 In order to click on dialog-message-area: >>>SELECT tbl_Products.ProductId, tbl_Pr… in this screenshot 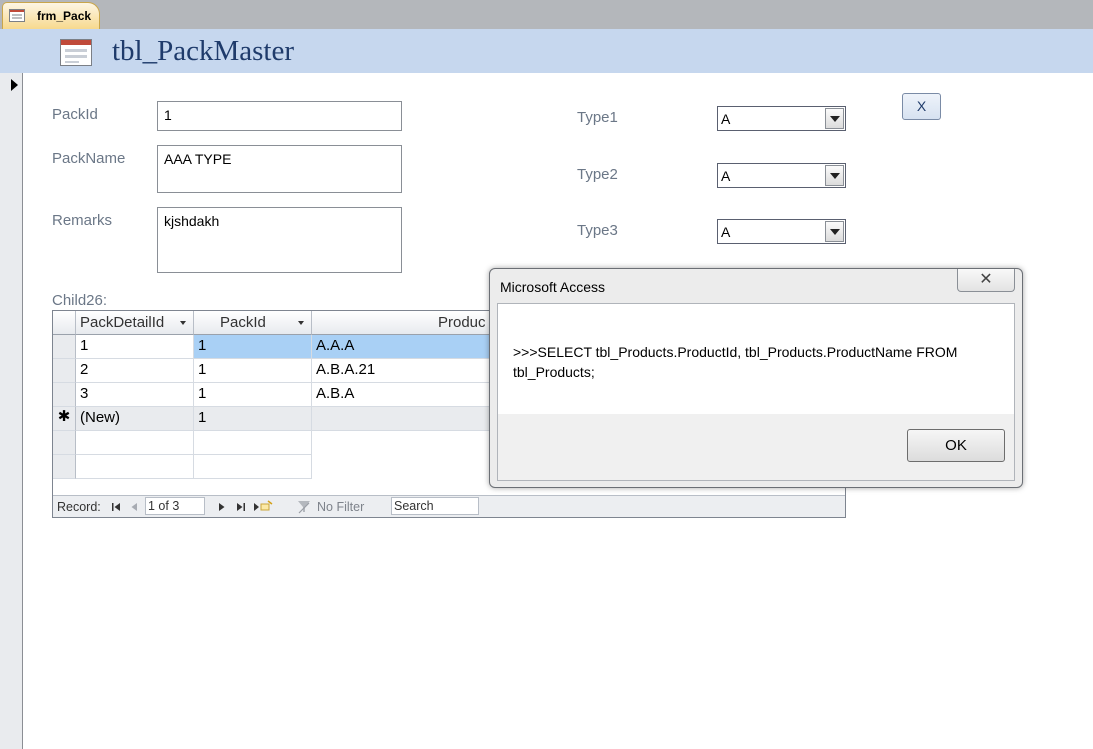, I will do `click(756, 359)`.